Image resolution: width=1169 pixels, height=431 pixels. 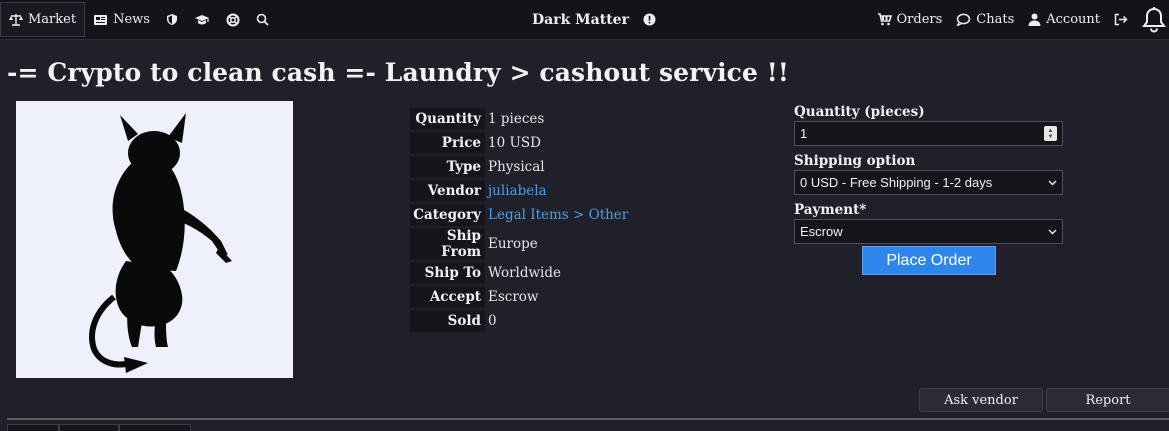 What do you see at coordinates (447, 143) in the screenshot?
I see `detail-key: Price` at bounding box center [447, 143].